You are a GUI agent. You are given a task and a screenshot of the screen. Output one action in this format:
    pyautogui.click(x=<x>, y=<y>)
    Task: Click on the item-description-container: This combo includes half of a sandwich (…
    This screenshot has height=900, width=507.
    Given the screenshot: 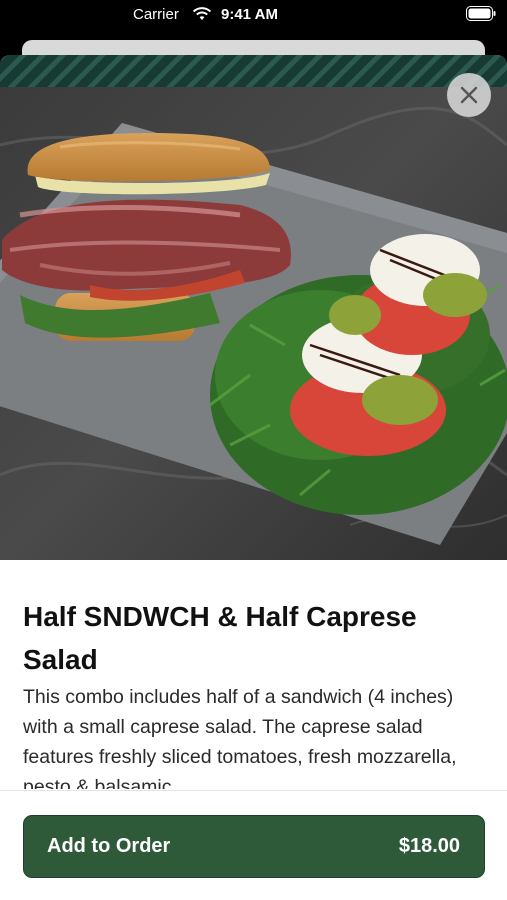 What is the action you would take?
    pyautogui.click(x=254, y=735)
    